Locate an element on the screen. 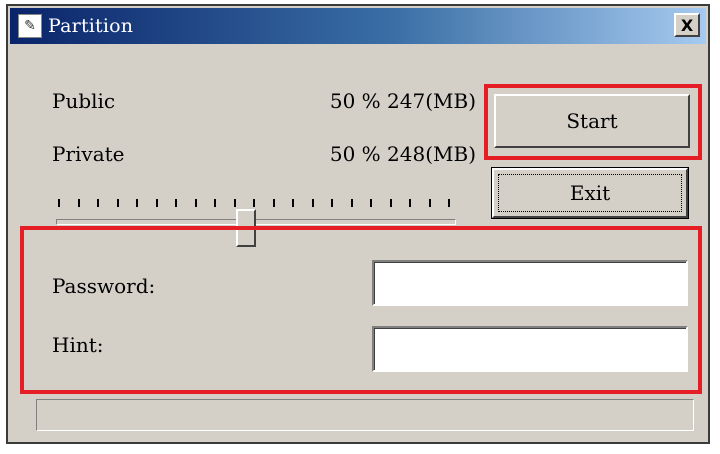 Image resolution: width=720 pixels, height=454 pixels. focus-ring is located at coordinates (590, 193).